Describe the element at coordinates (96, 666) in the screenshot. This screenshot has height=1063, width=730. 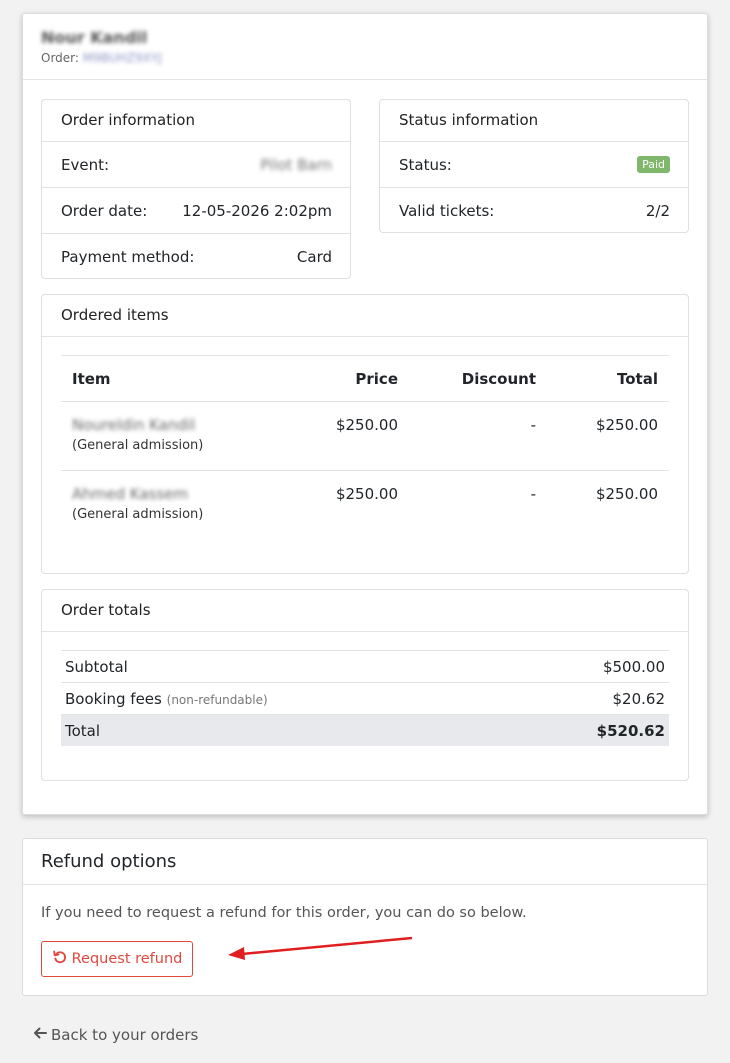
I see `subtotal-label: Subtotal` at that location.